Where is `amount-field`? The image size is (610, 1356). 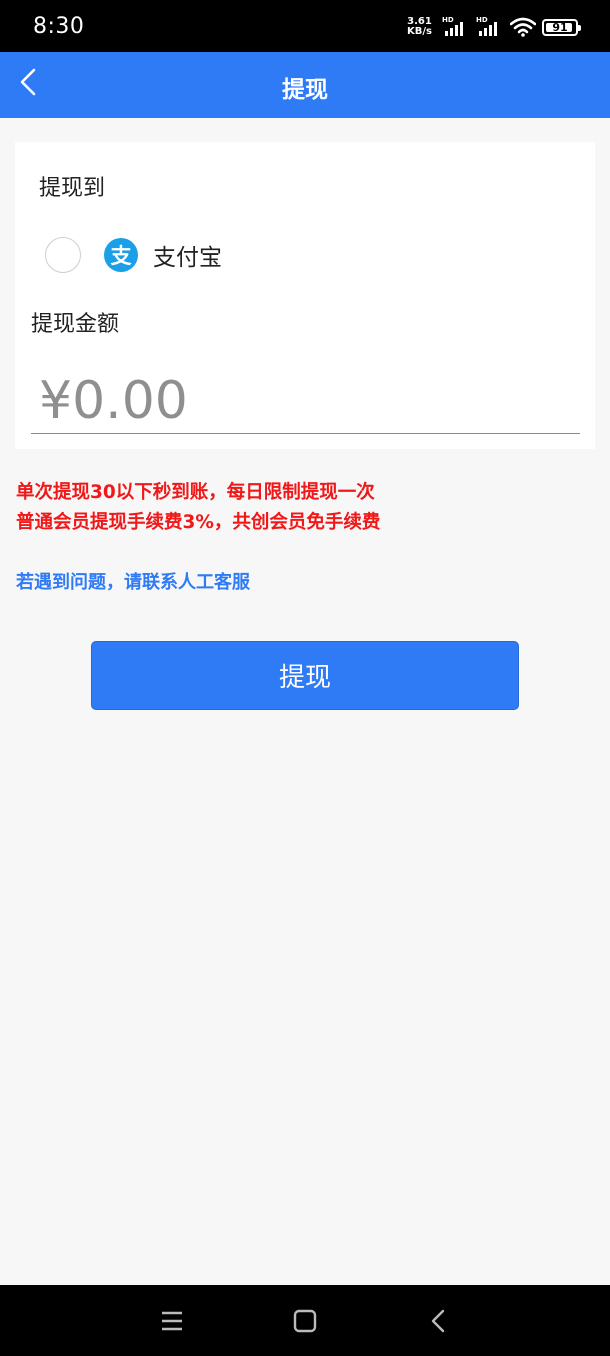
amount-field is located at coordinates (305, 399).